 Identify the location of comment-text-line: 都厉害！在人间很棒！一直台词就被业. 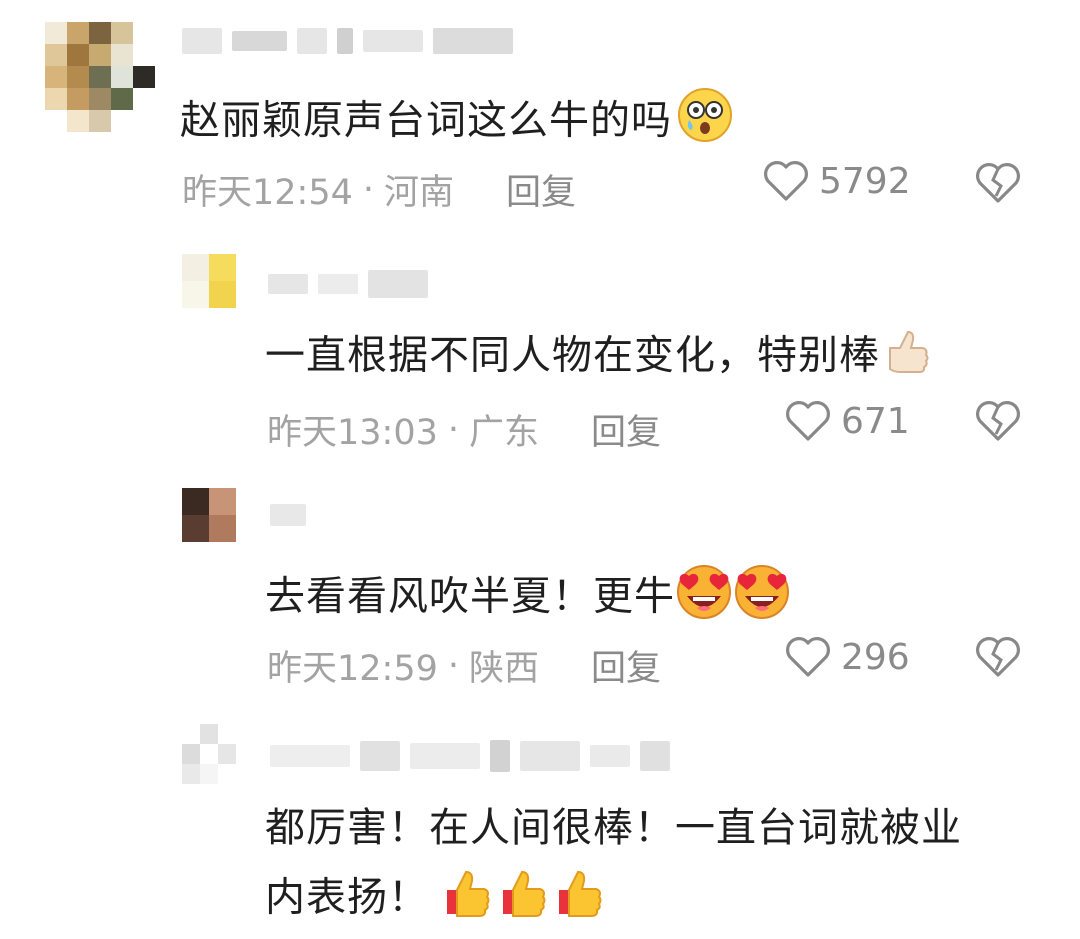
(613, 828).